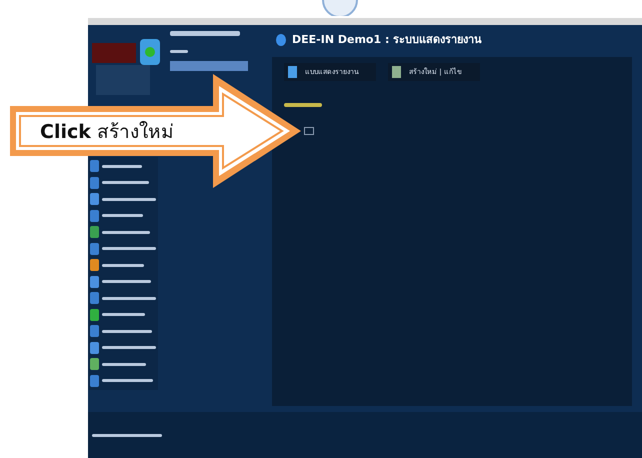 This screenshot has width=642, height=458. I want to click on logo-block, so click(114, 53).